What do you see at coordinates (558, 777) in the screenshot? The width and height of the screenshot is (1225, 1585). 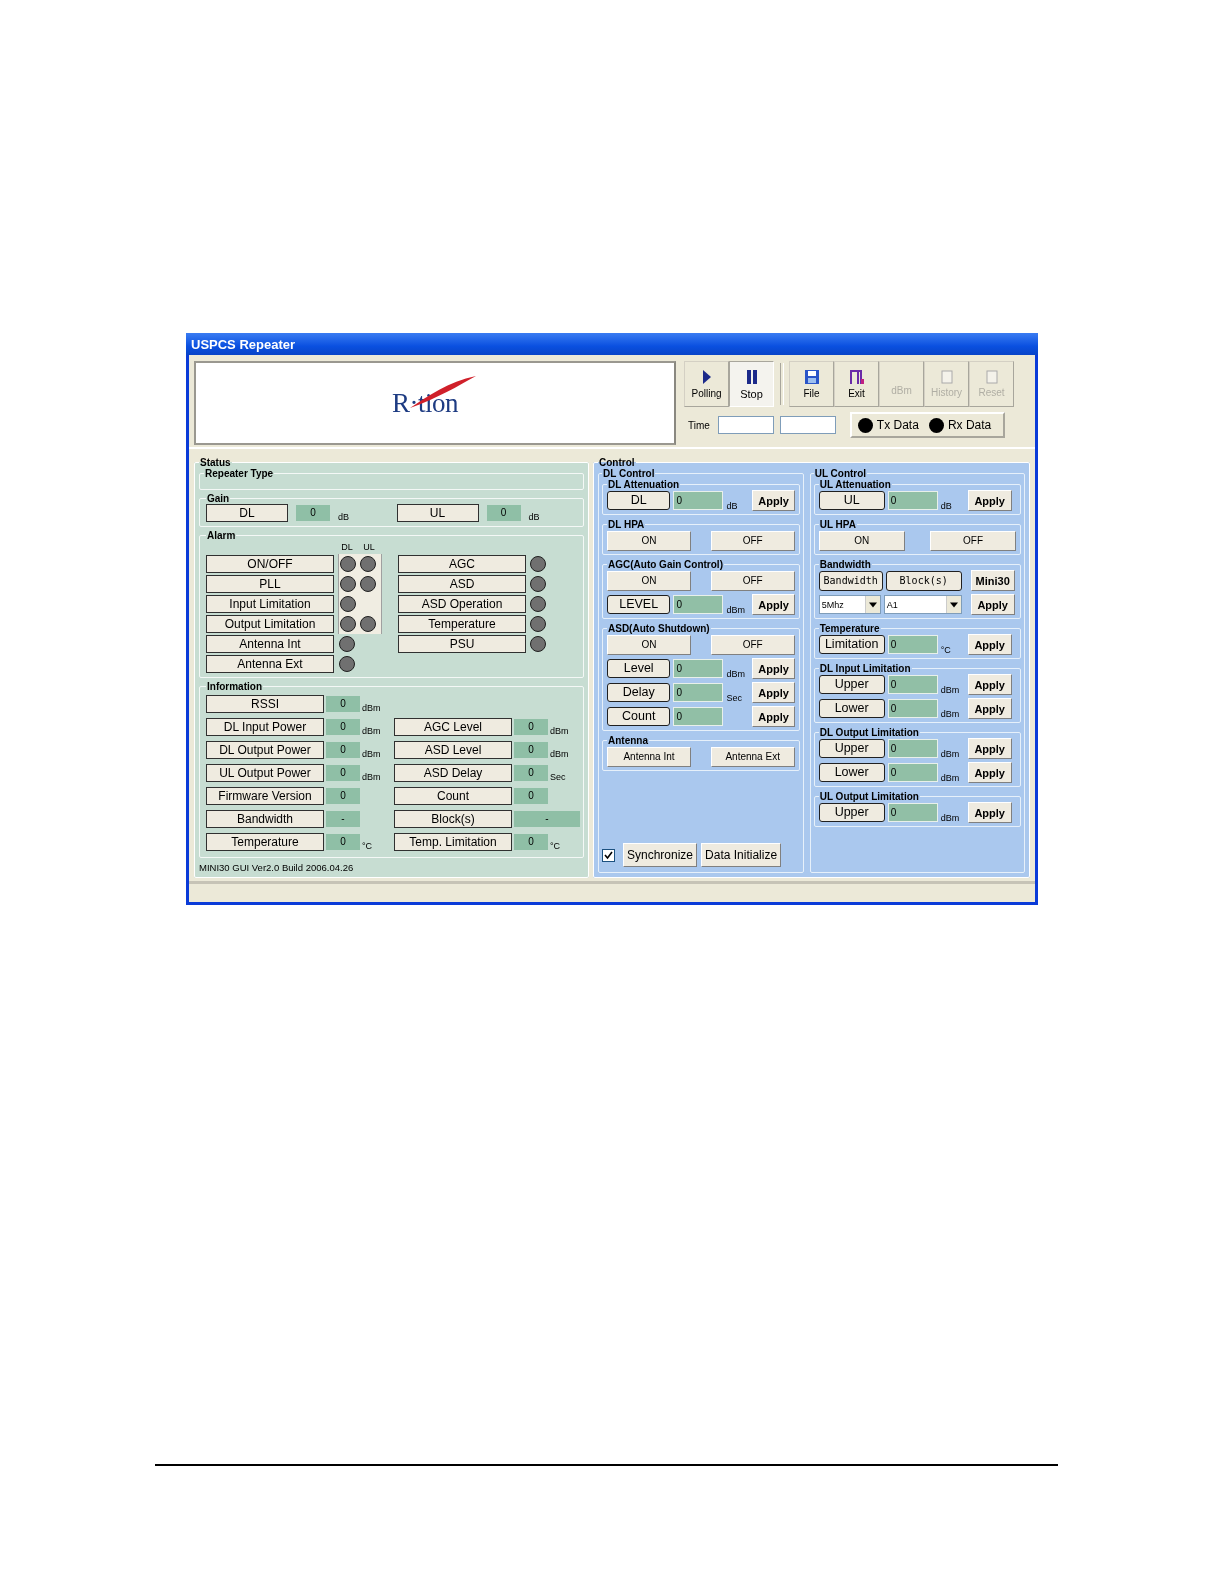 I see `unit-label: Sec` at bounding box center [558, 777].